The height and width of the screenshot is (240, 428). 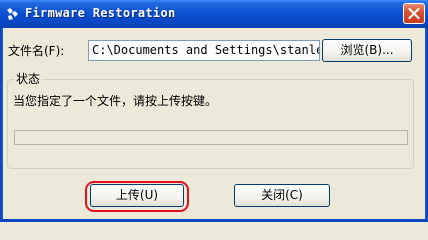 I want to click on file-path-input: C:\Documents and Settings\stanle, so click(x=204, y=50).